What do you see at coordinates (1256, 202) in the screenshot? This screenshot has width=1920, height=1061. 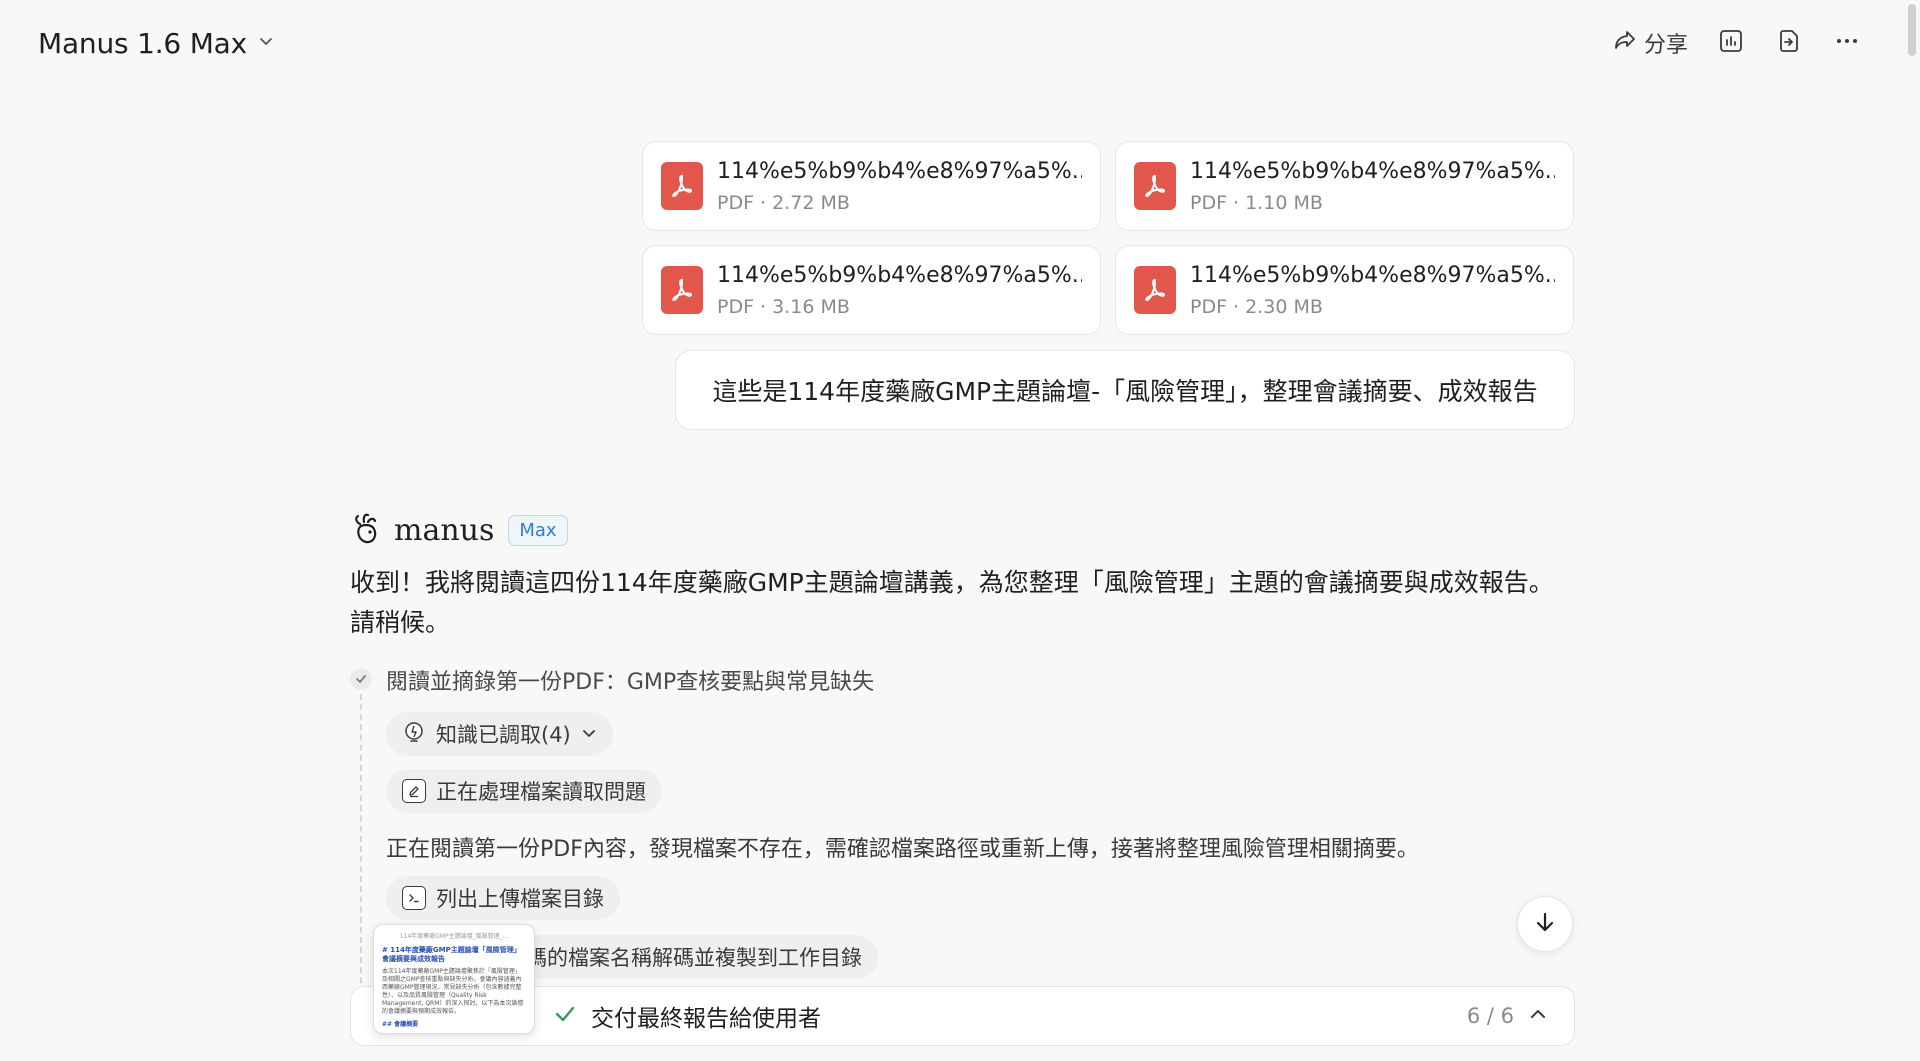 I see `file-meta: PDF · 1.10 MB` at bounding box center [1256, 202].